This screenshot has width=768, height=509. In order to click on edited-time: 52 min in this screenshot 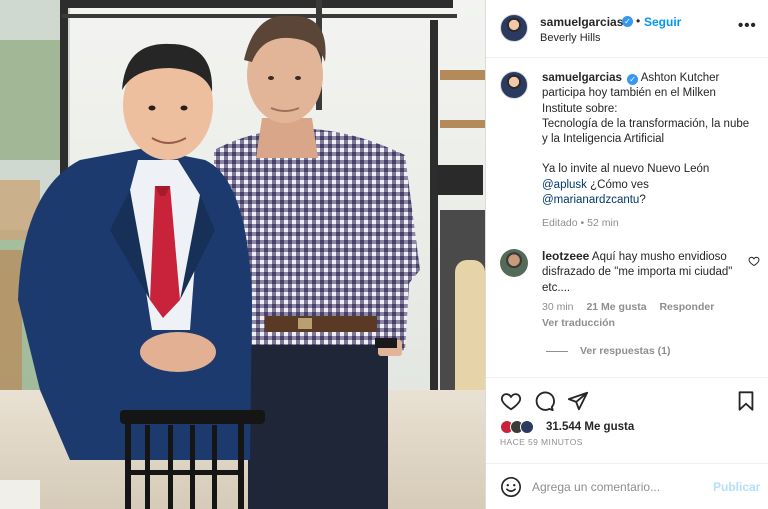, I will do `click(603, 223)`.